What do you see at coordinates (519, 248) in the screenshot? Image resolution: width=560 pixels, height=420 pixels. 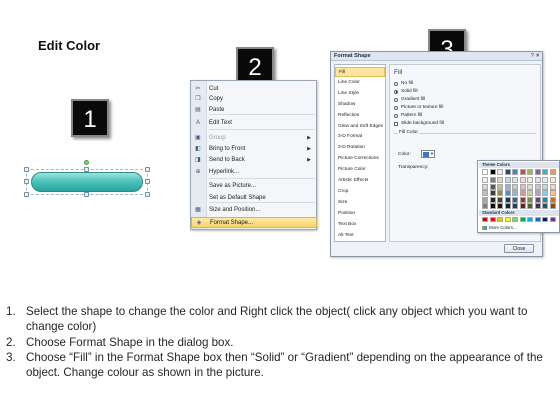 I see `close-button: Close` at bounding box center [519, 248].